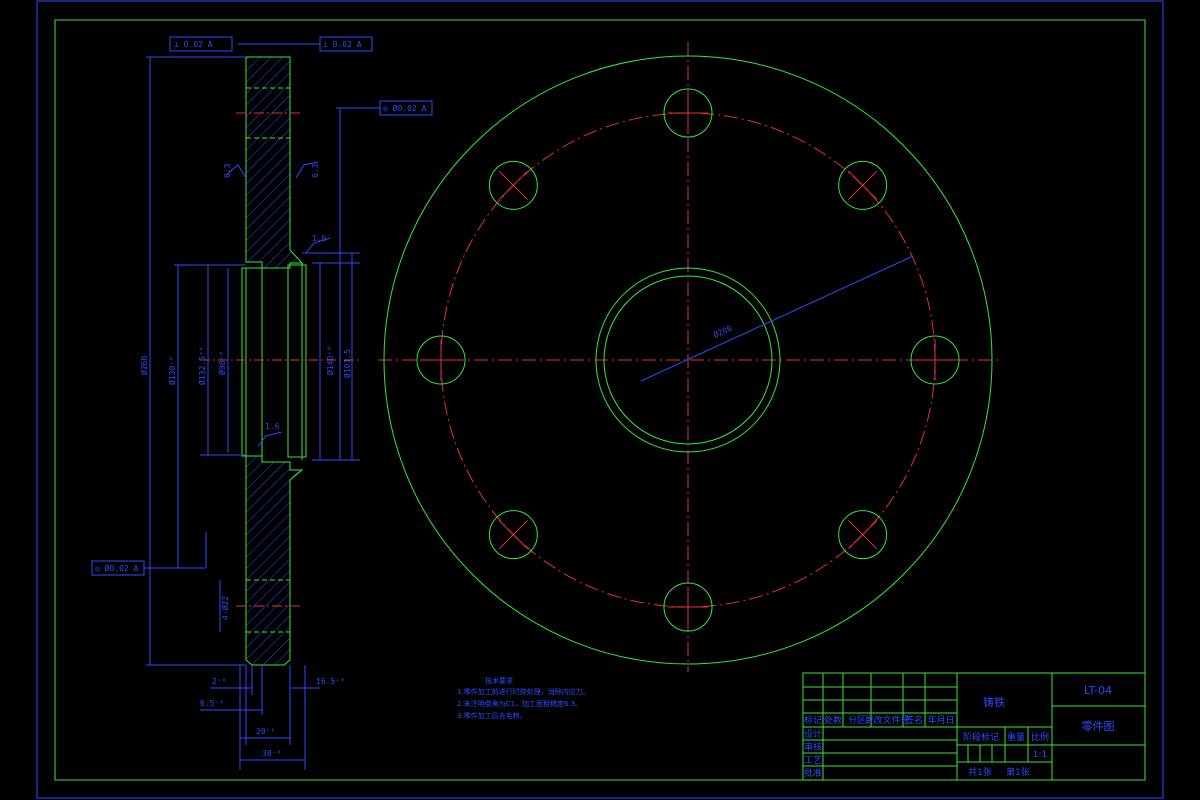  I want to click on dim-2-label: Ø130⁺⁰, so click(172, 370).